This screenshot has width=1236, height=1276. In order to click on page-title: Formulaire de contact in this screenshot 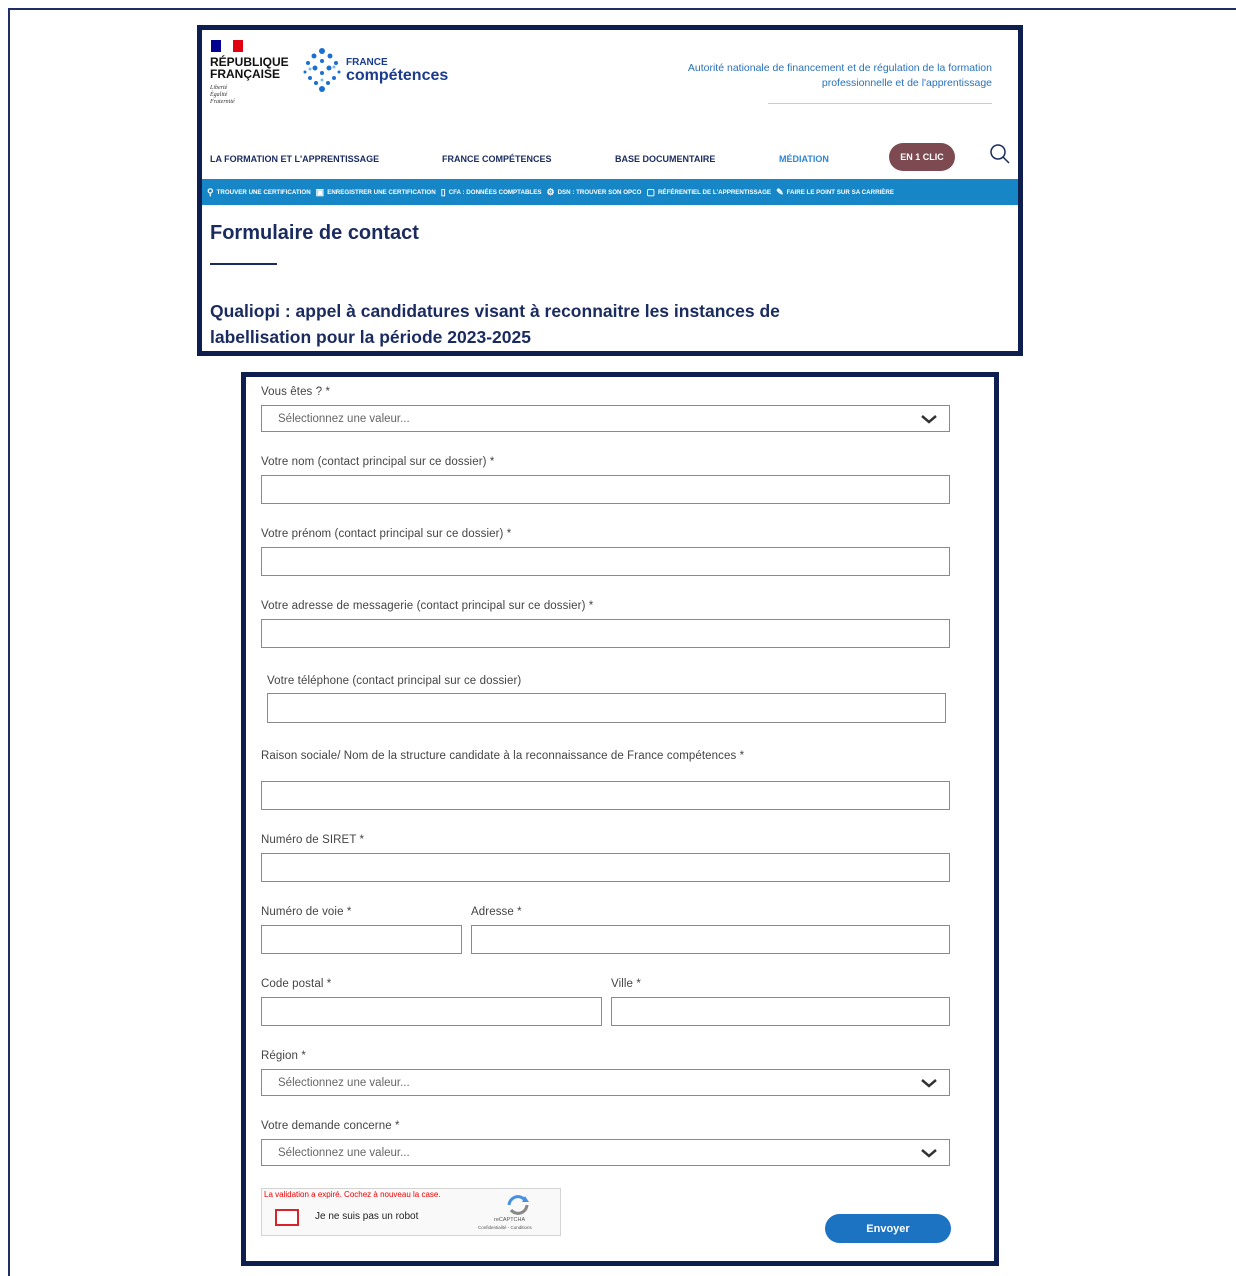, I will do `click(314, 233)`.